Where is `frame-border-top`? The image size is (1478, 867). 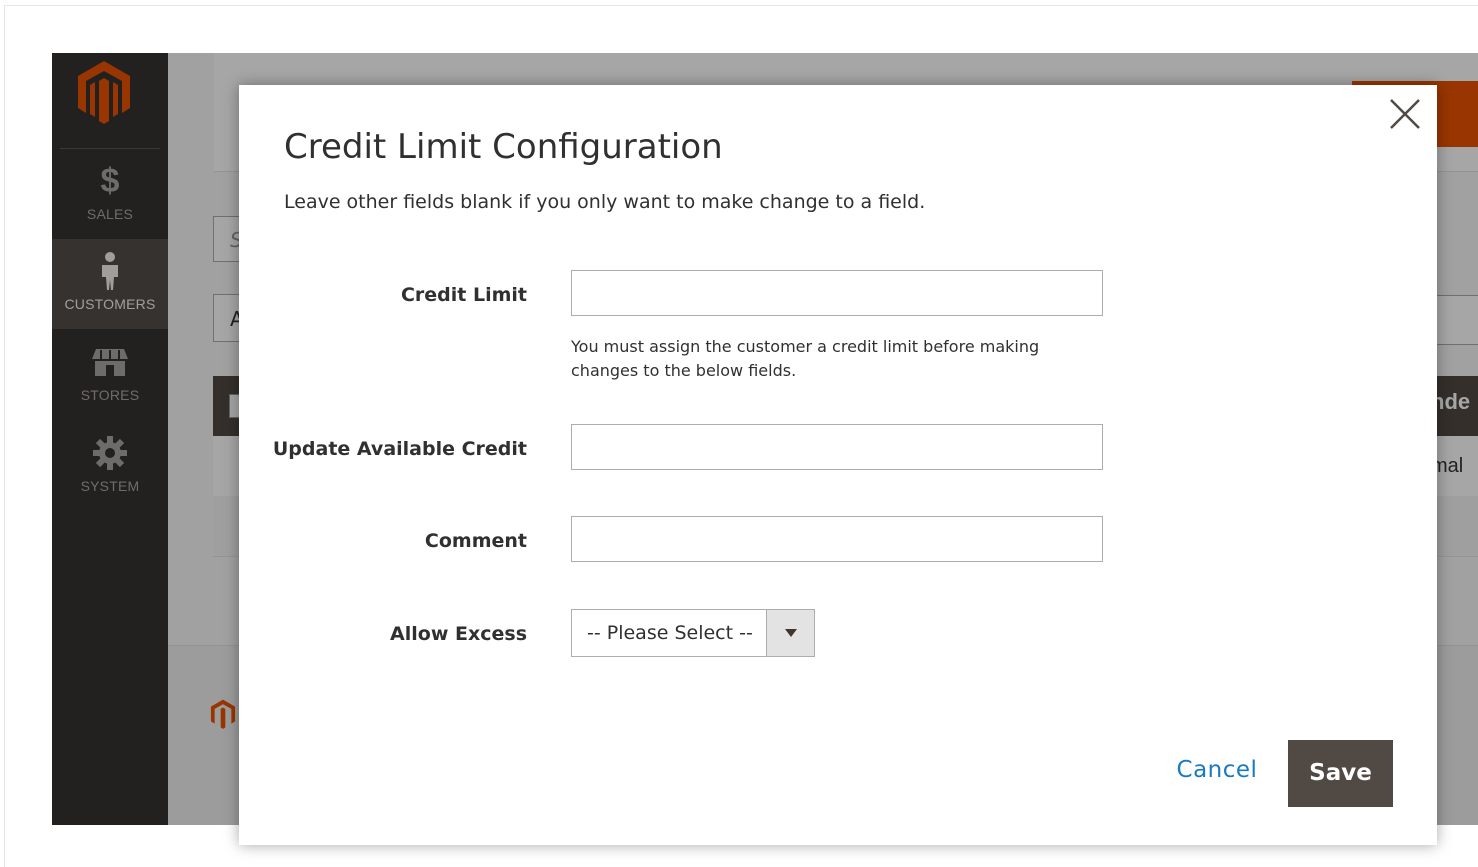
frame-border-top is located at coordinates (741, 5).